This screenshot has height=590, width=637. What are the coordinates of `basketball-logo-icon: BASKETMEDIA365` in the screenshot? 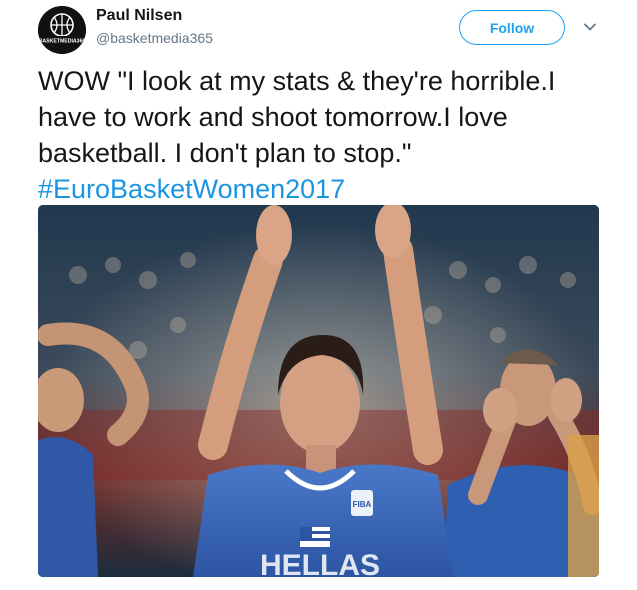 It's located at (62, 30).